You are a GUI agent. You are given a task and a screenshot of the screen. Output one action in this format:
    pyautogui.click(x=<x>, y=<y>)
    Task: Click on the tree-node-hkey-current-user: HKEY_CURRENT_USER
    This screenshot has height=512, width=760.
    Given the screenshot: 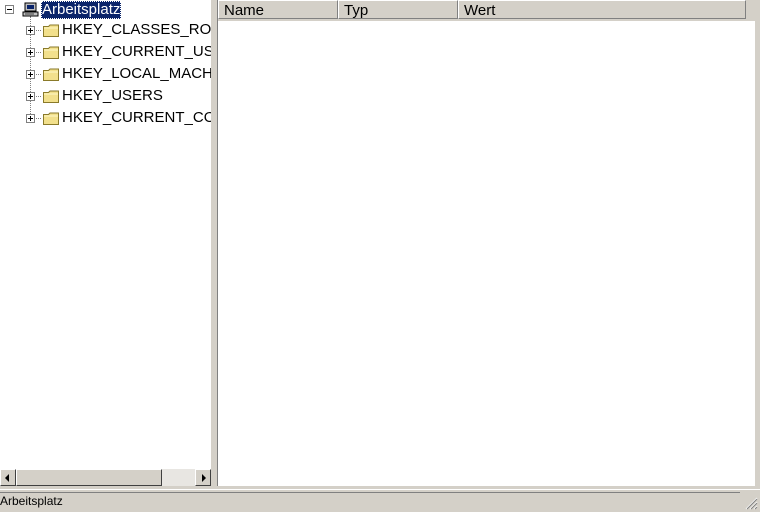 What is the action you would take?
    pyautogui.click(x=105, y=52)
    